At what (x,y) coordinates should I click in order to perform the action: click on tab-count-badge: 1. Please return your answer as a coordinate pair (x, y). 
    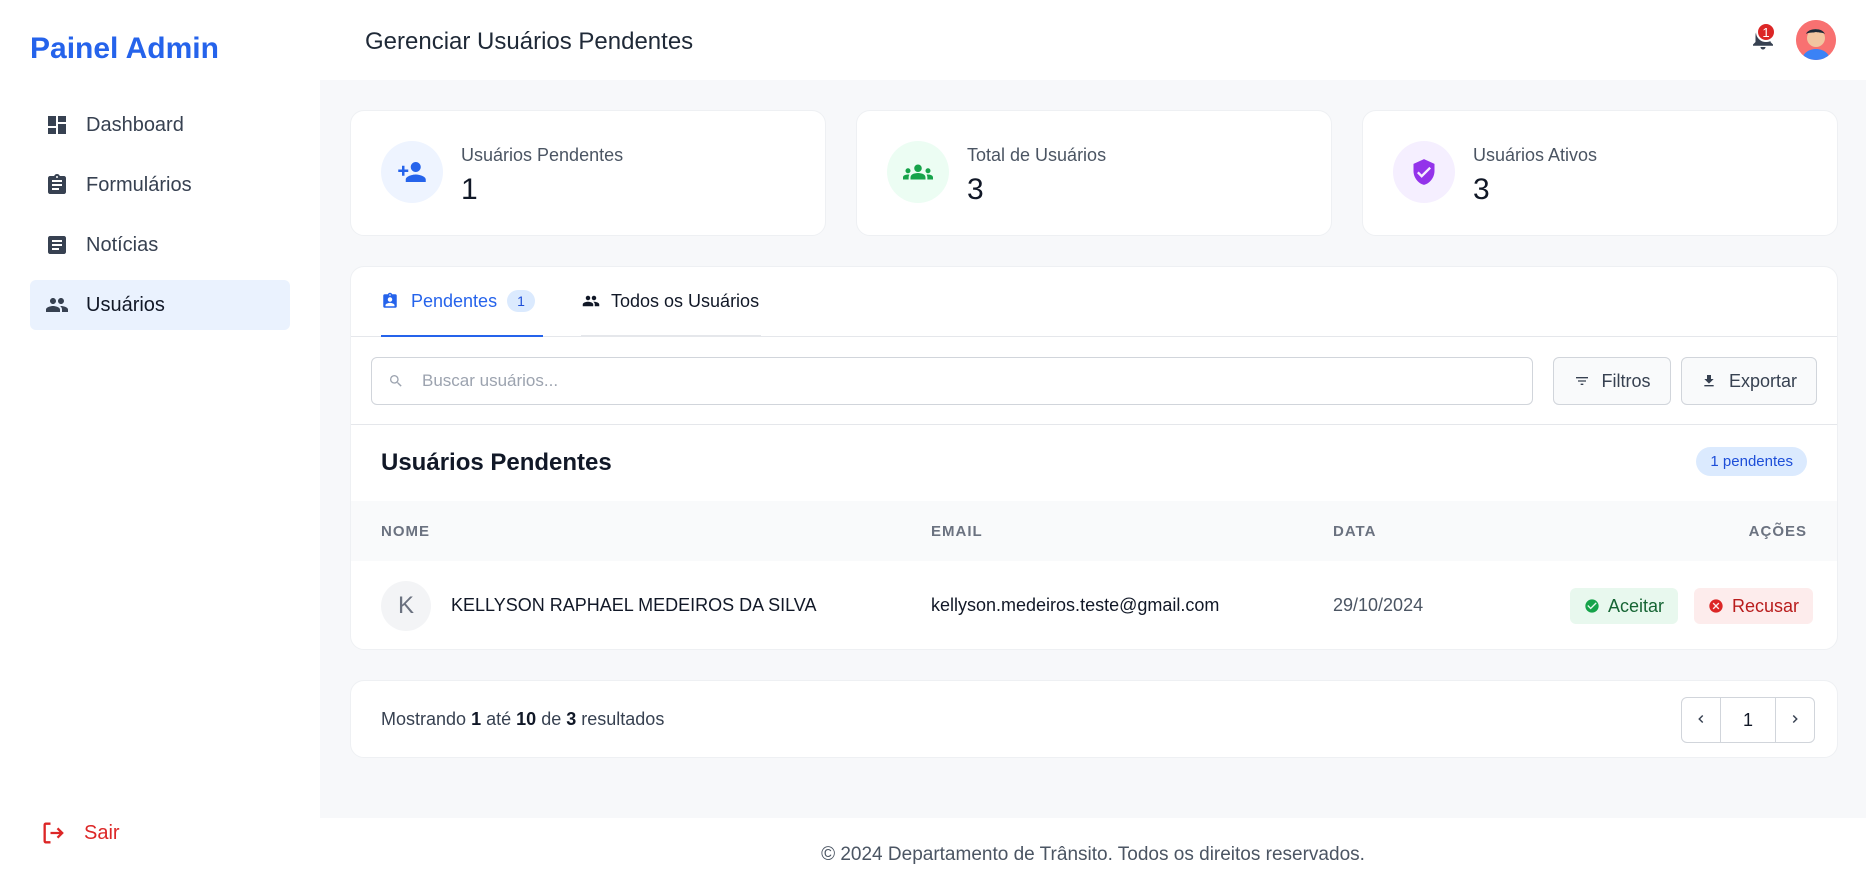
    Looking at the image, I should click on (521, 301).